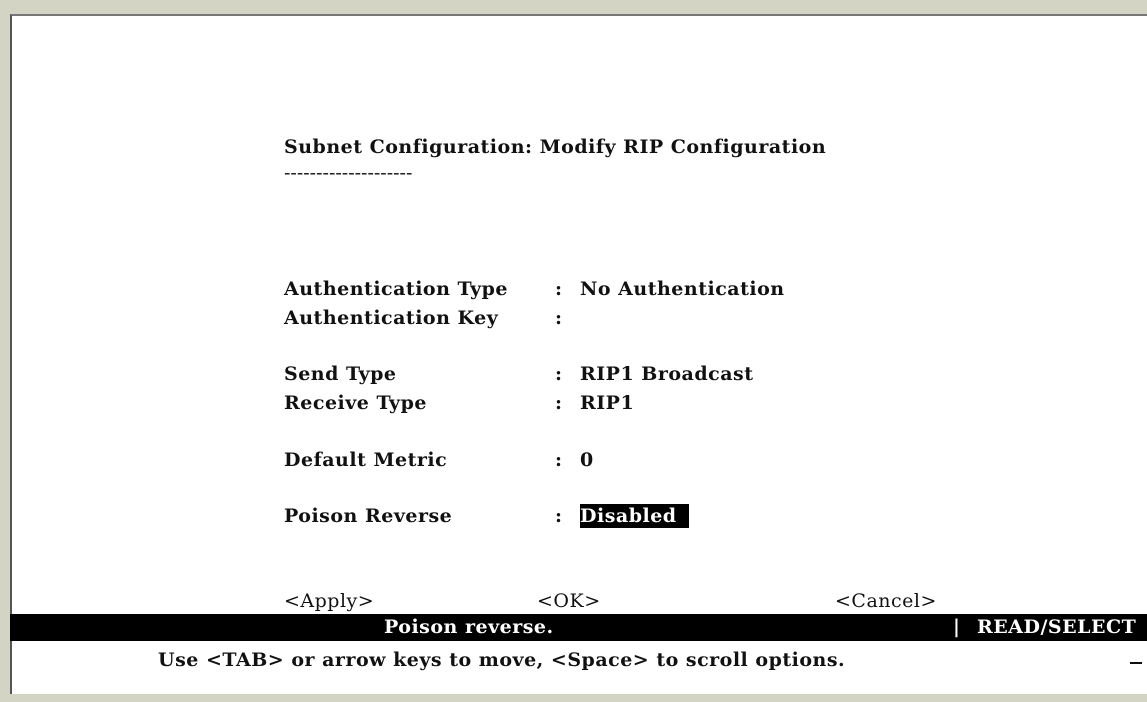  Describe the element at coordinates (329, 601) in the screenshot. I see `apply-button: <Apply>` at that location.